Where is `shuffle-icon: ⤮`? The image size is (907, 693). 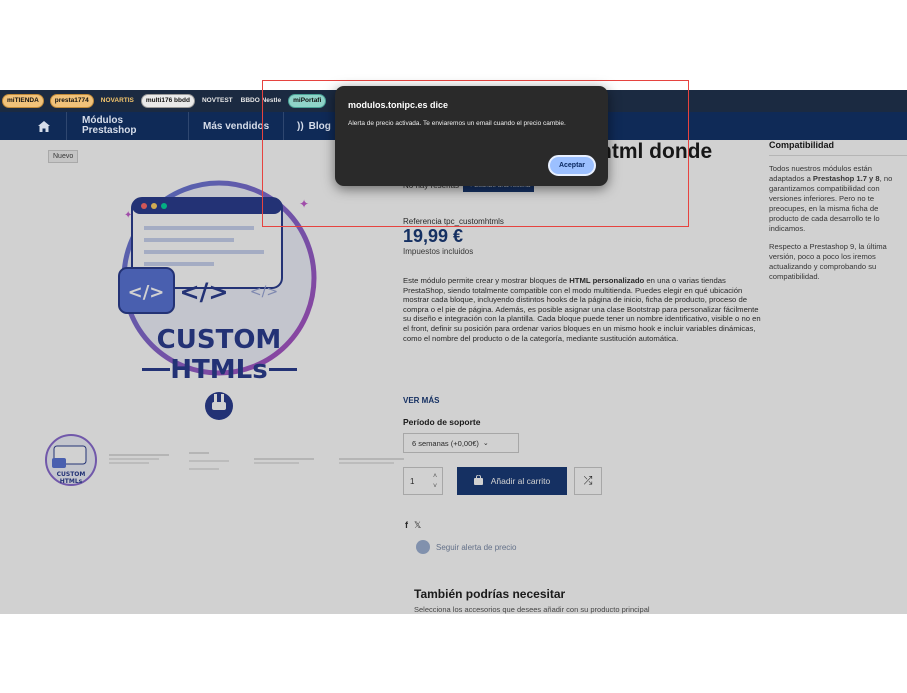
shuffle-icon: ⤮ is located at coordinates (588, 481).